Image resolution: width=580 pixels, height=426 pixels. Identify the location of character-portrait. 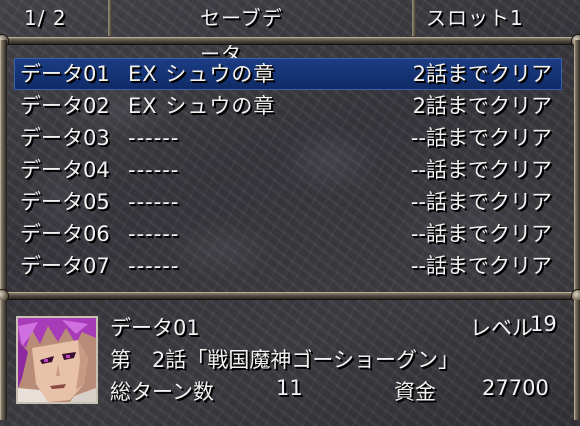
(57, 360).